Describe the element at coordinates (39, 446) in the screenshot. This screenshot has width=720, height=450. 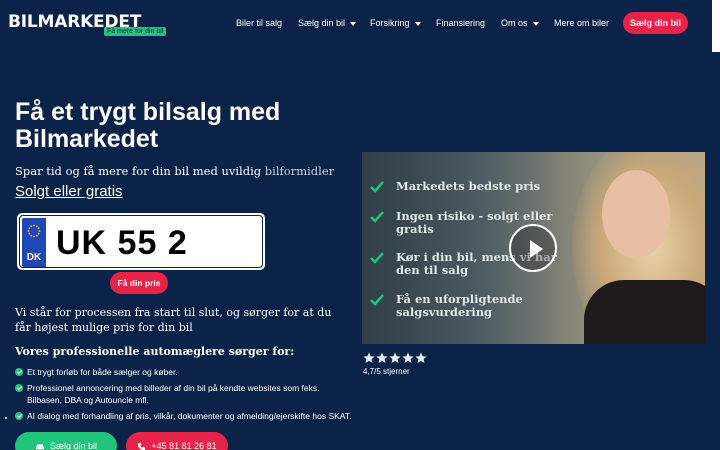
I see `car-icon` at that location.